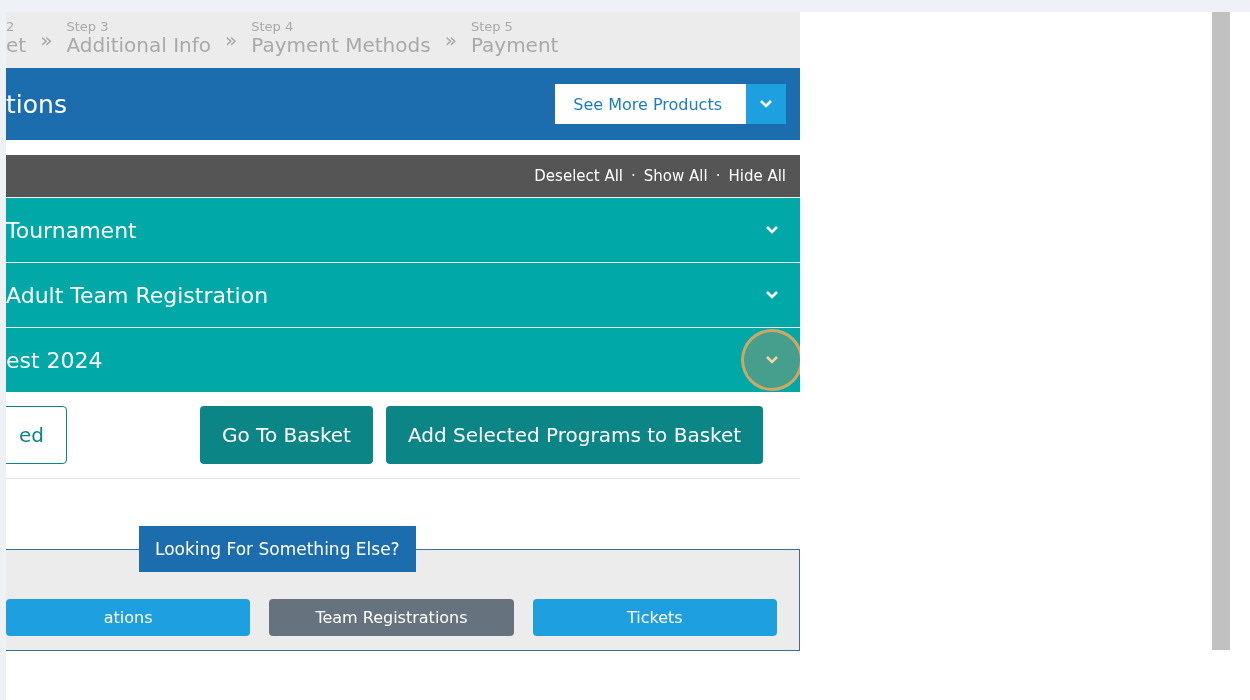 The image size is (1250, 700). Describe the element at coordinates (757, 176) in the screenshot. I see `toolbar-link: Hide All` at that location.